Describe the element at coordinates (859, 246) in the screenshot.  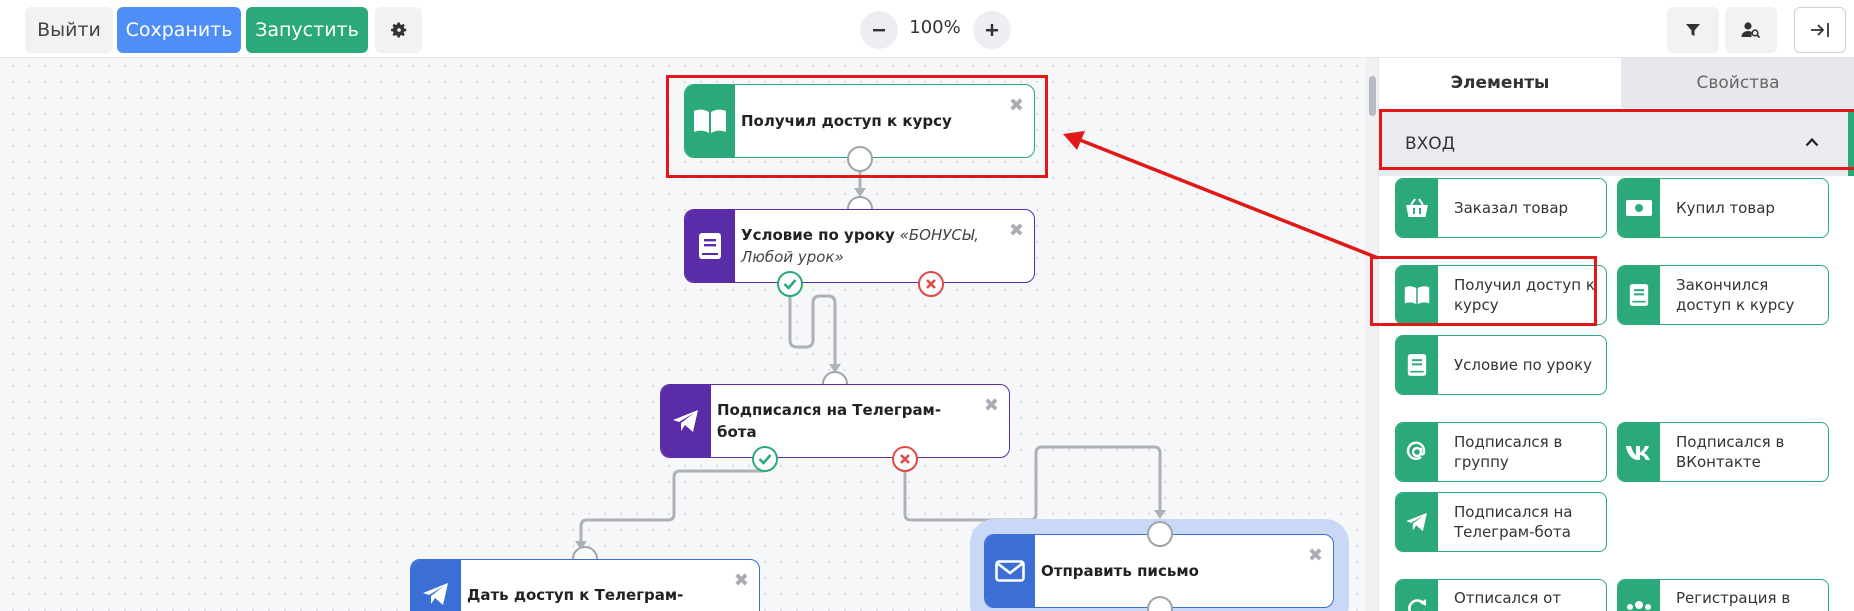
I see `node-lesson-condition: Условие по уроку «БОНУСЫ, Любой урок» ✖` at that location.